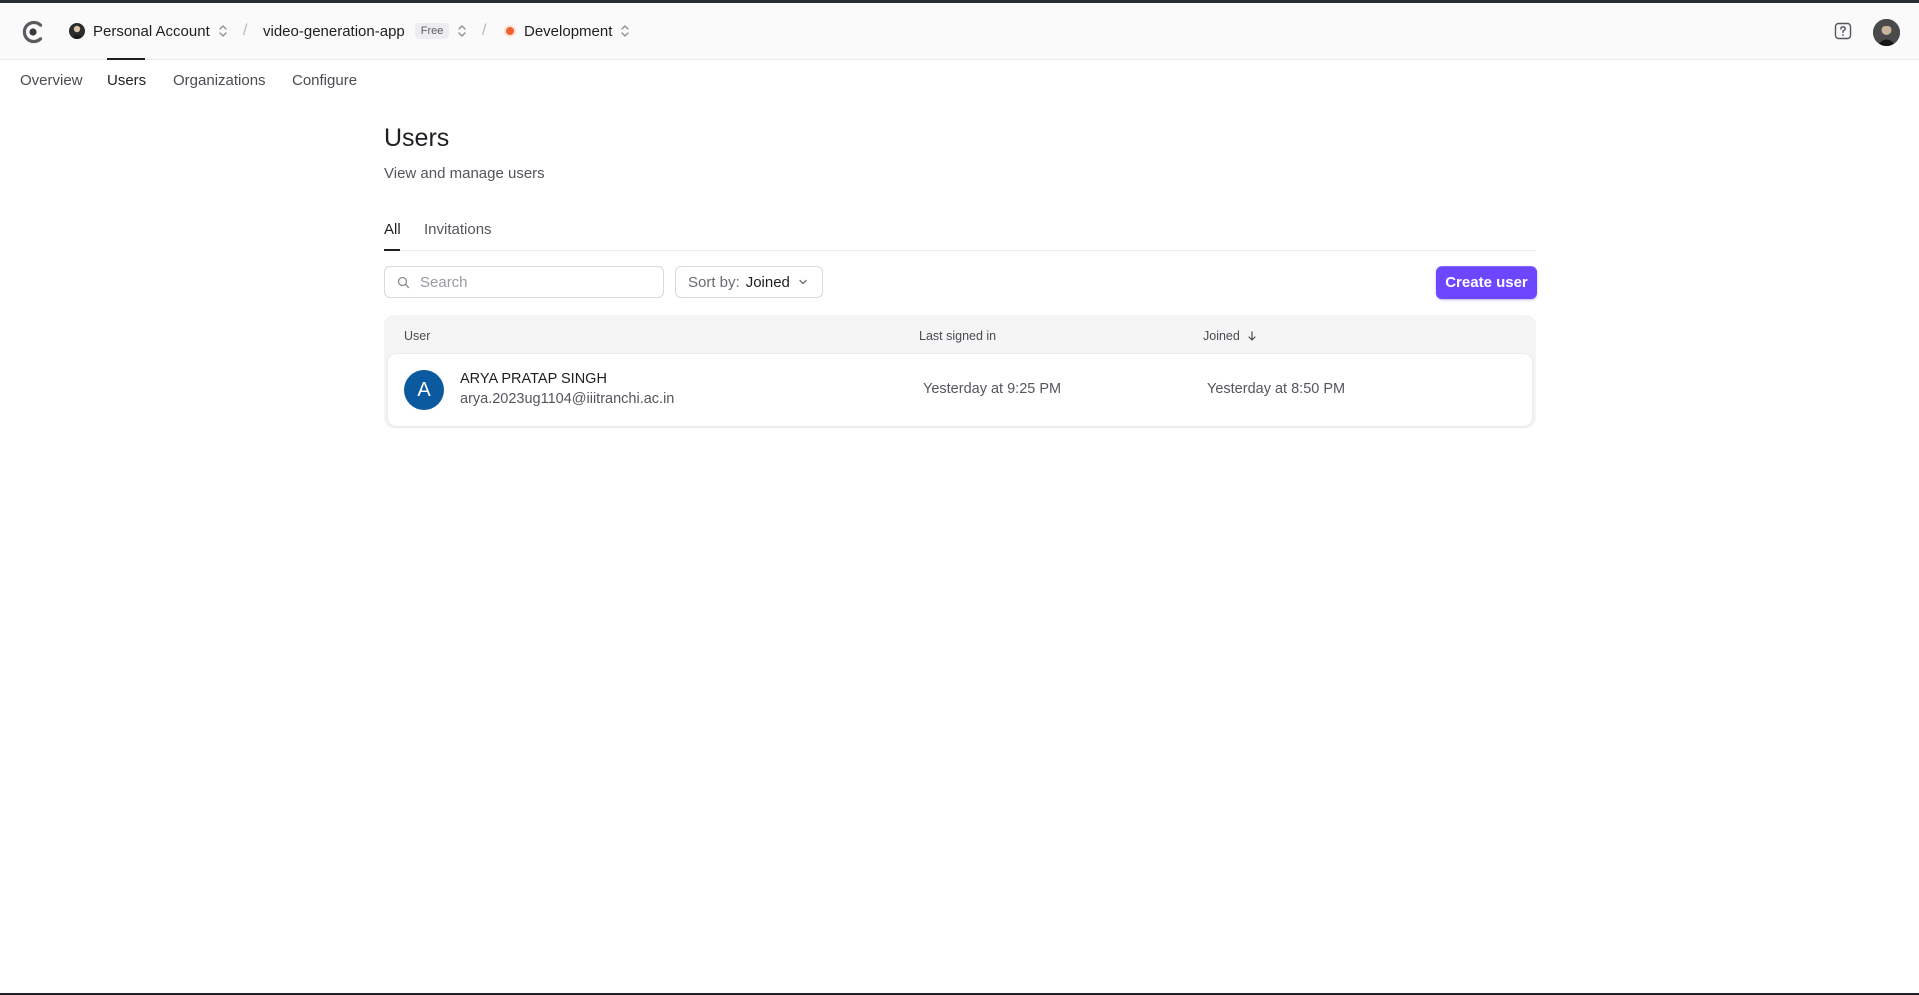 This screenshot has height=995, width=1919. I want to click on tab-invitations: Invitations, so click(458, 229).